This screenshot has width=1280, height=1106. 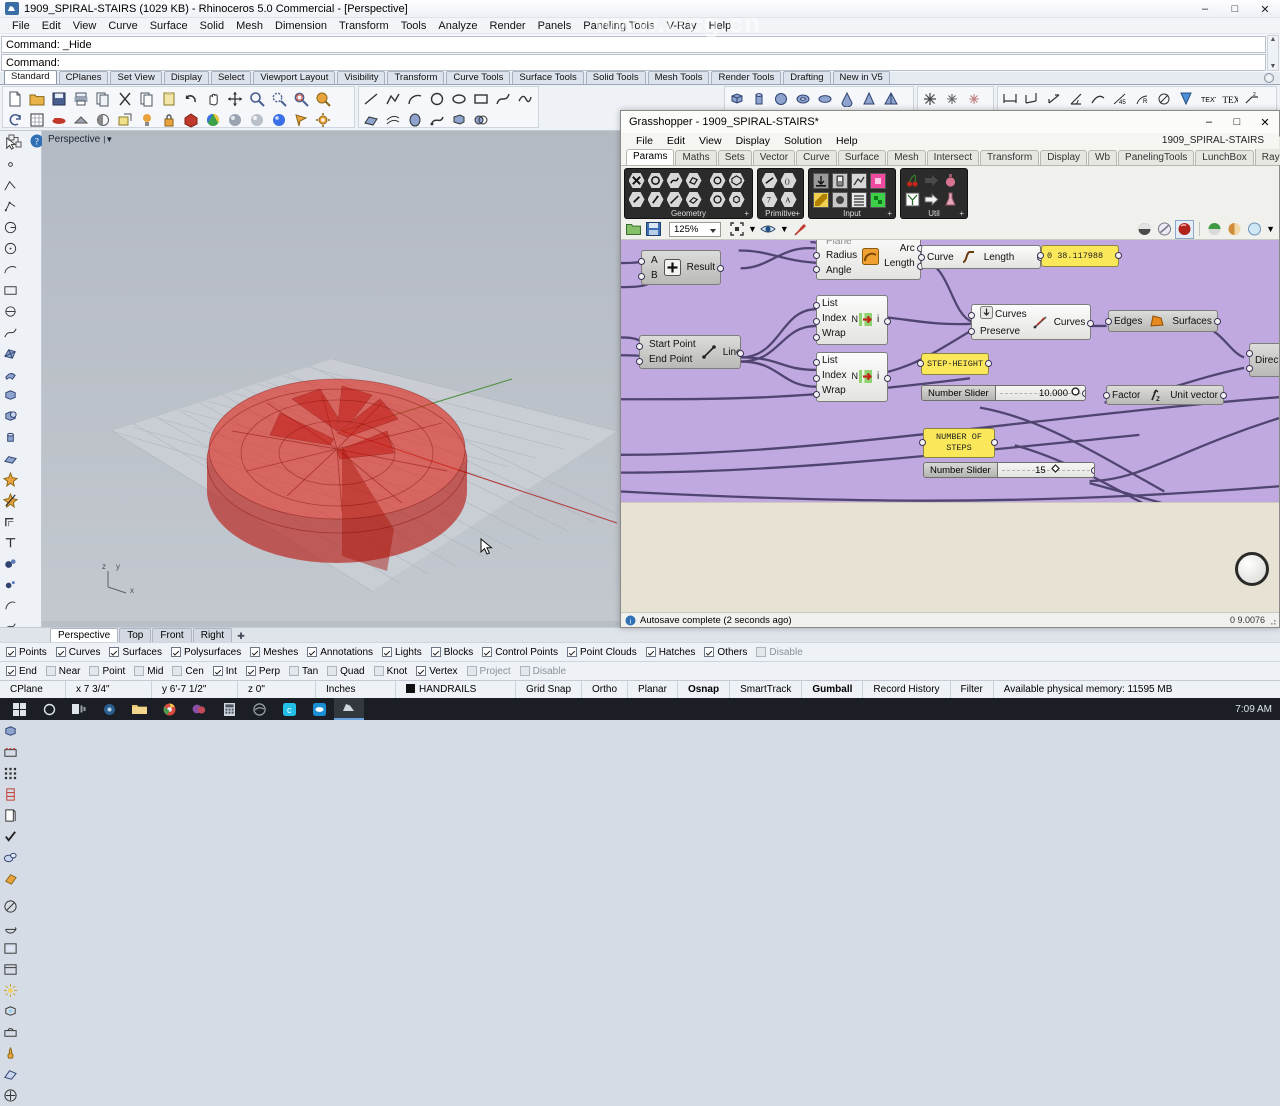 What do you see at coordinates (346, 671) in the screenshot?
I see `osnap-quad: Quad` at bounding box center [346, 671].